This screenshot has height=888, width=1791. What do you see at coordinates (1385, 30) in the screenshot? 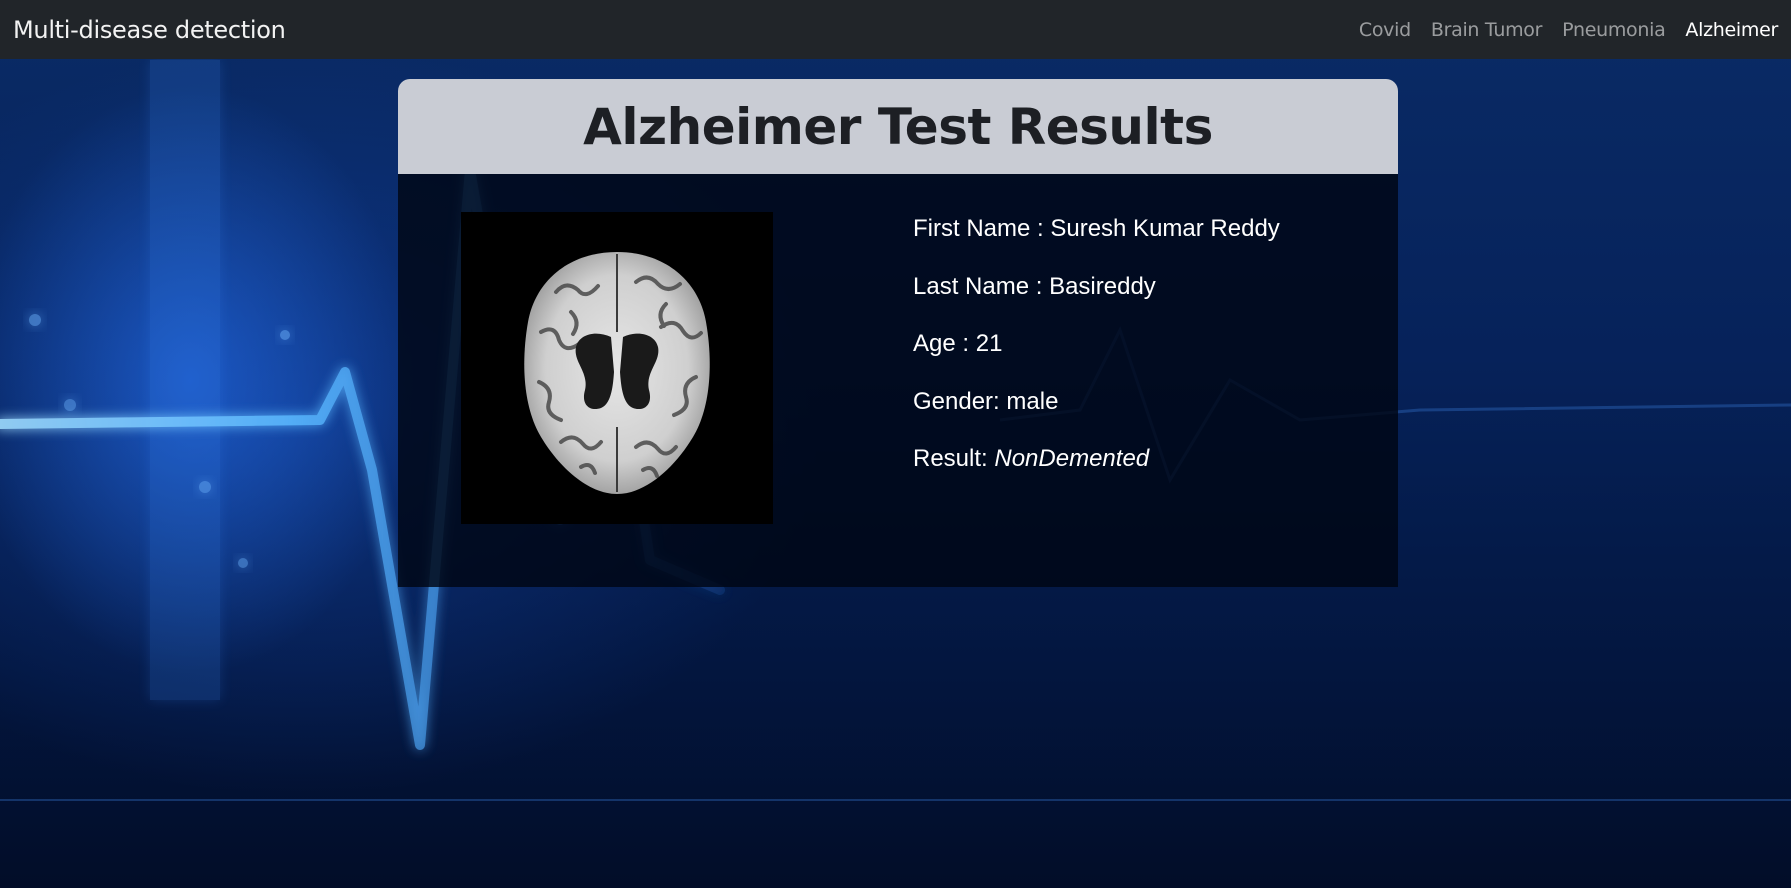
I see `nav-link-covid: Covid` at bounding box center [1385, 30].